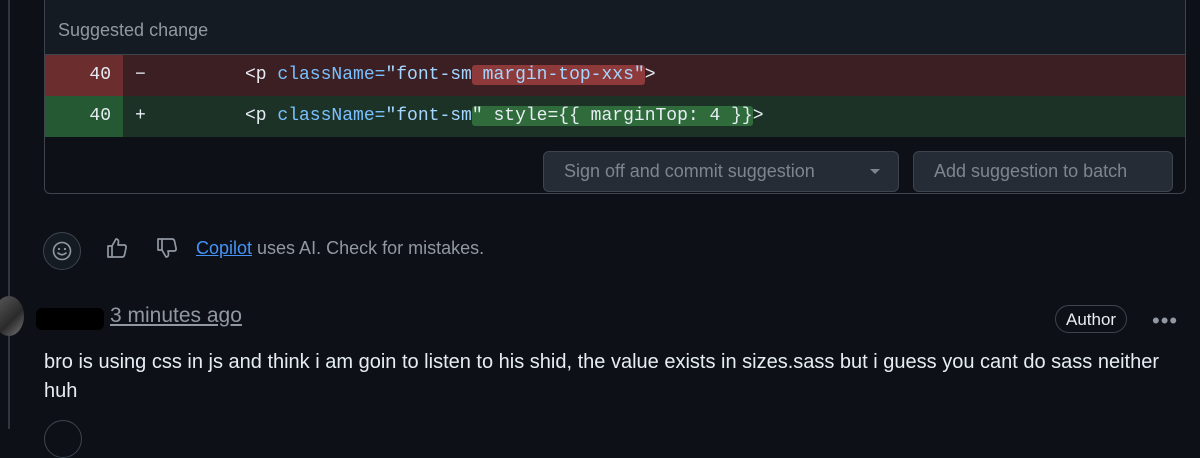 Image resolution: width=1200 pixels, height=458 pixels. Describe the element at coordinates (167, 248) in the screenshot. I see `thumbs-down-icon` at that location.